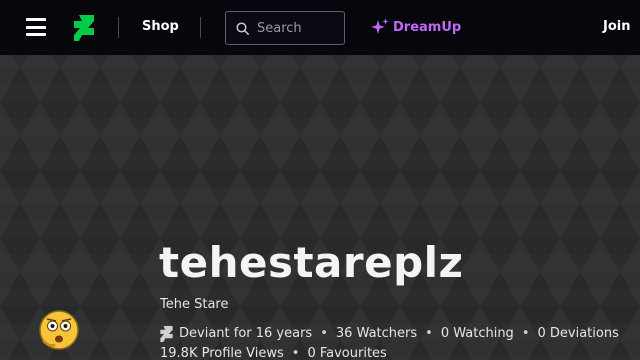 Image resolution: width=640 pixels, height=360 pixels. I want to click on stat-watching: 0 Watching, so click(477, 334).